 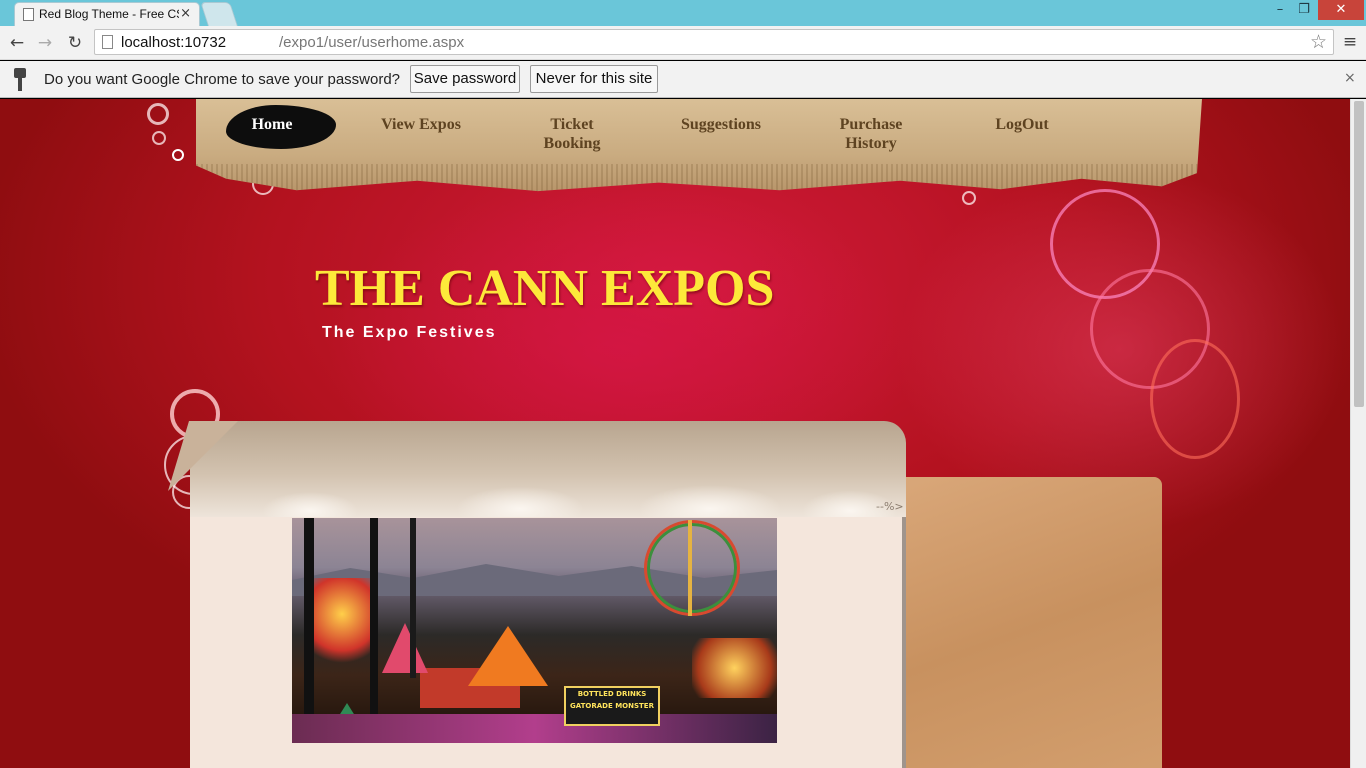 I want to click on minimize-button: –, so click(x=1280, y=10).